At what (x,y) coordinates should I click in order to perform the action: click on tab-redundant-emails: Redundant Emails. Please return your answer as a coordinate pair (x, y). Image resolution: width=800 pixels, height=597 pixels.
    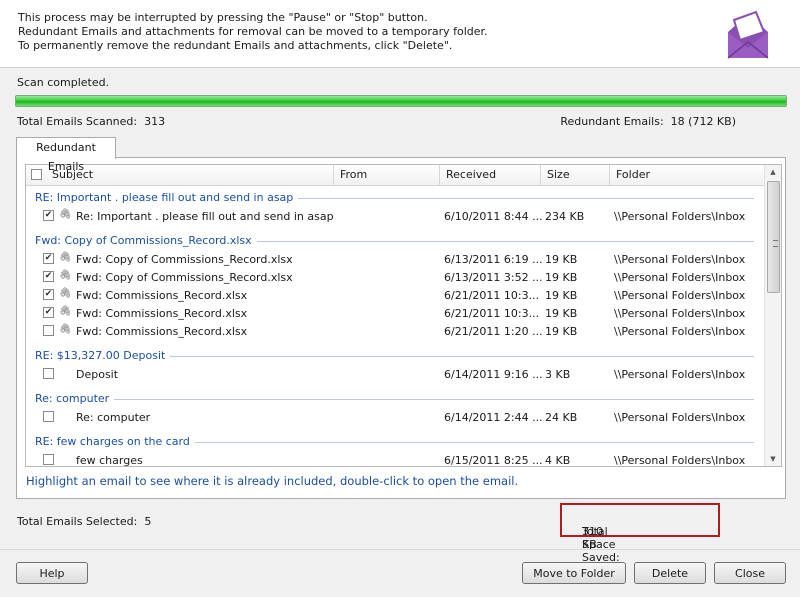
    Looking at the image, I should click on (66, 155).